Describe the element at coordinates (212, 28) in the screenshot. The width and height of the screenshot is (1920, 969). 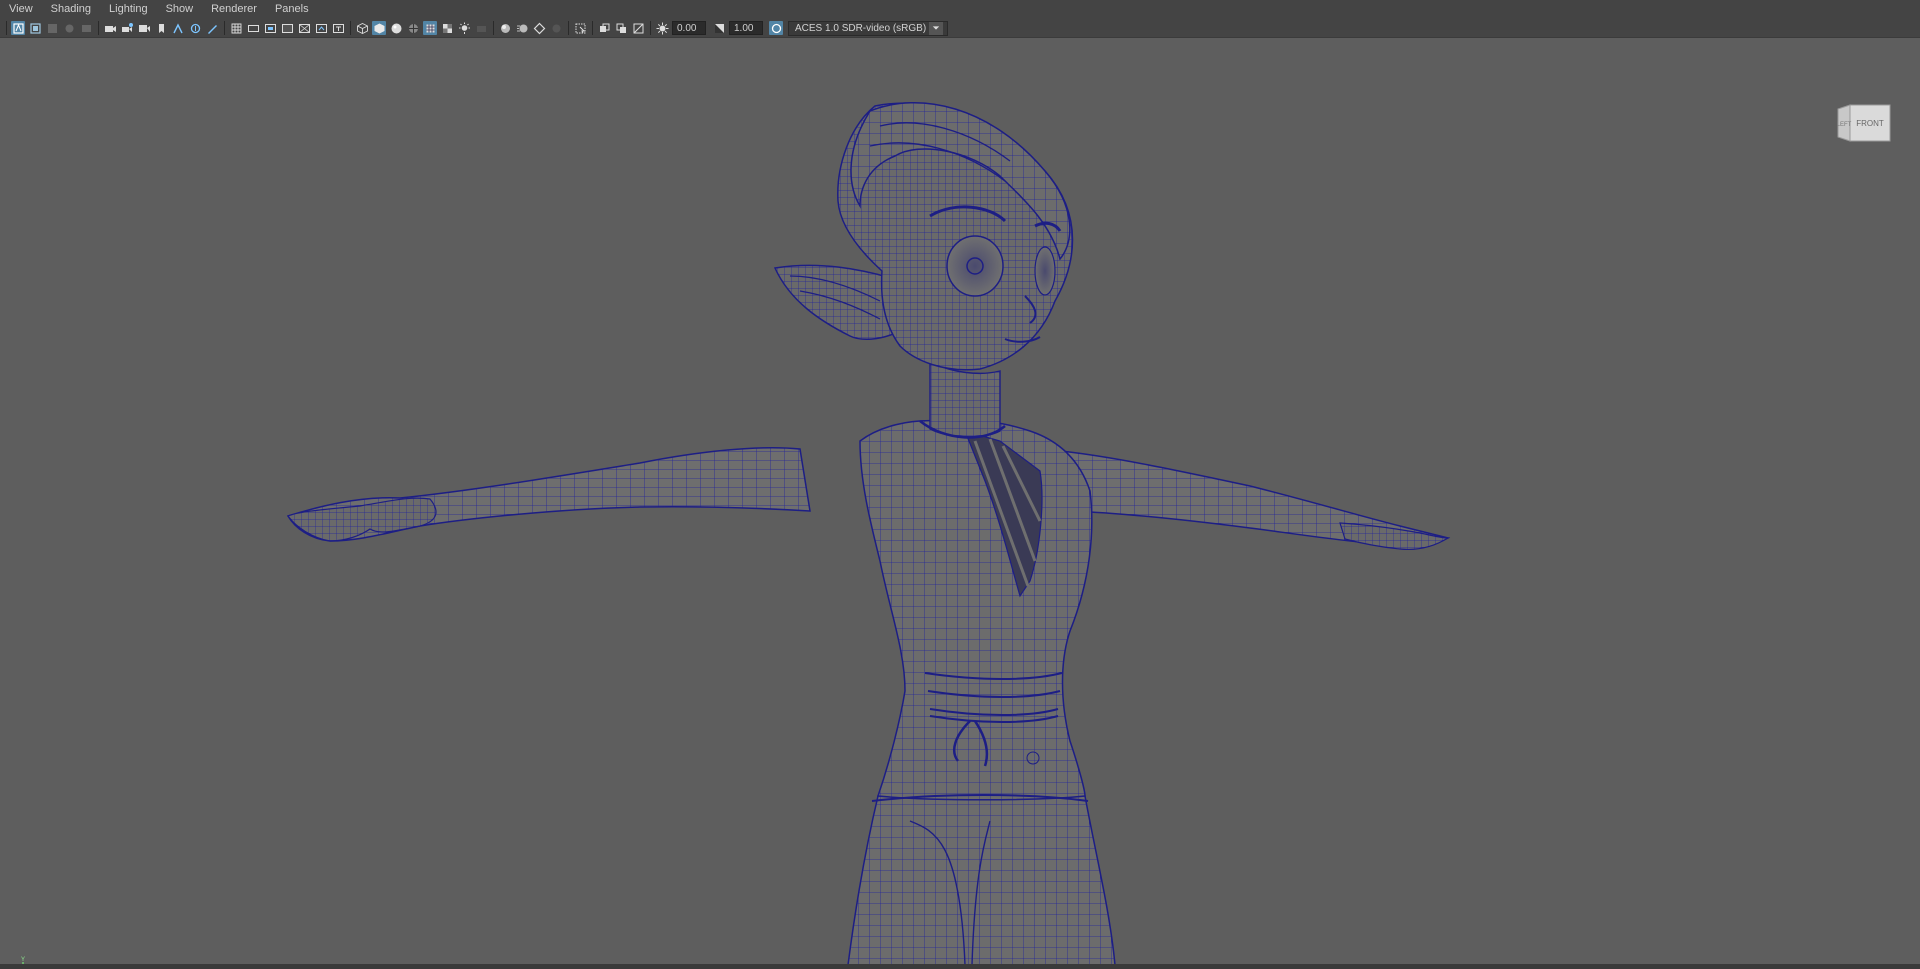
I see `grease-pencil-icon` at that location.